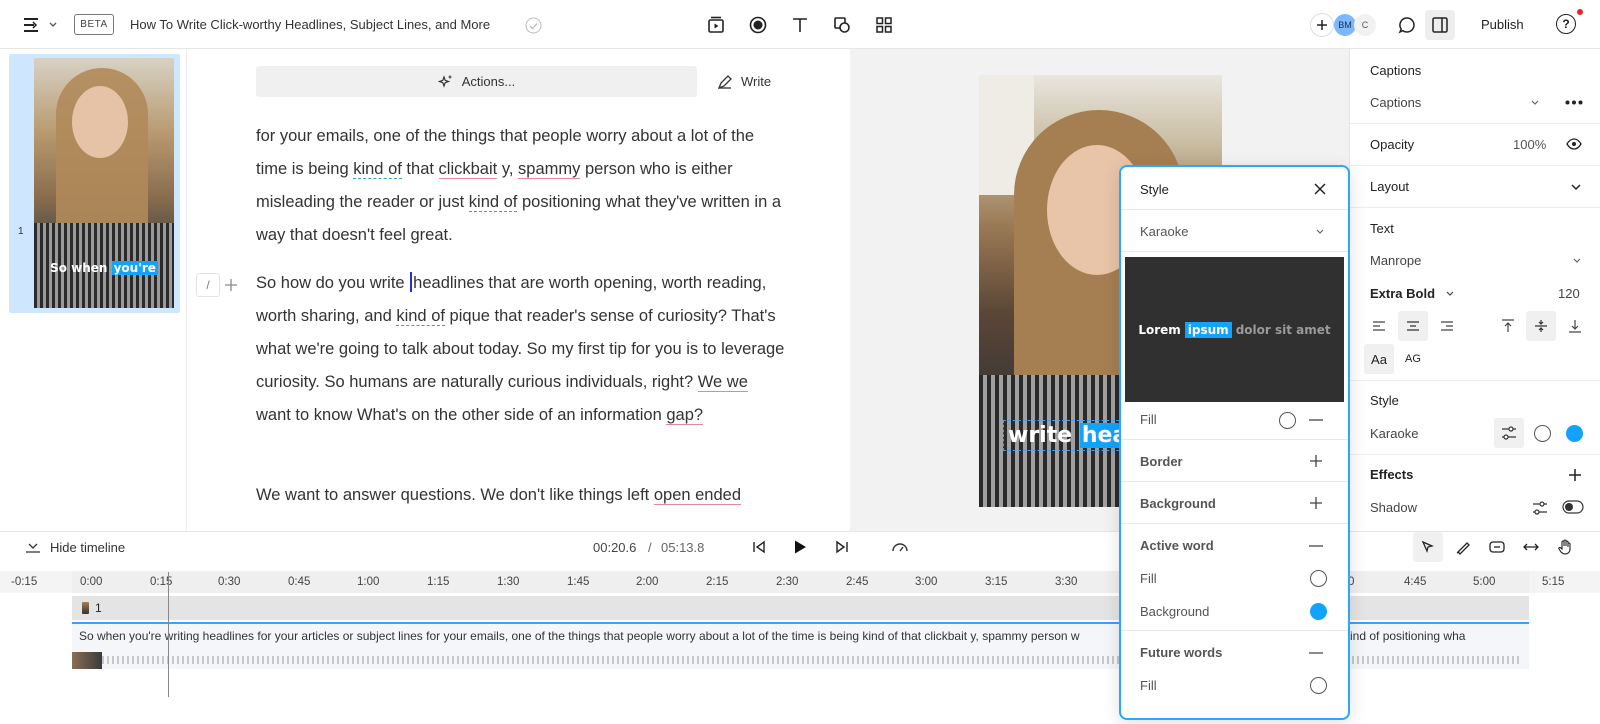 The height and width of the screenshot is (724, 1600). Describe the element at coordinates (842, 25) in the screenshot. I see `shapes-icon` at that location.